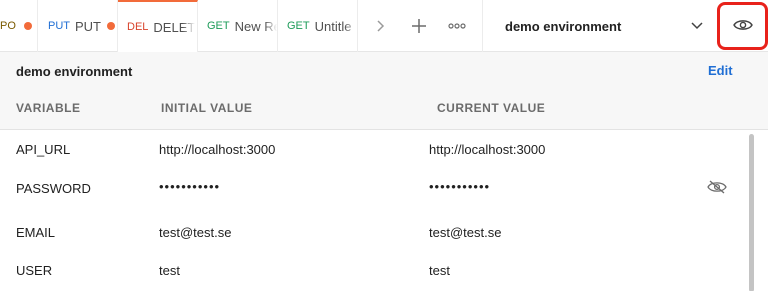 The height and width of the screenshot is (291, 768). Describe the element at coordinates (487, 149) in the screenshot. I see `current-value: http://localhost:3000` at that location.